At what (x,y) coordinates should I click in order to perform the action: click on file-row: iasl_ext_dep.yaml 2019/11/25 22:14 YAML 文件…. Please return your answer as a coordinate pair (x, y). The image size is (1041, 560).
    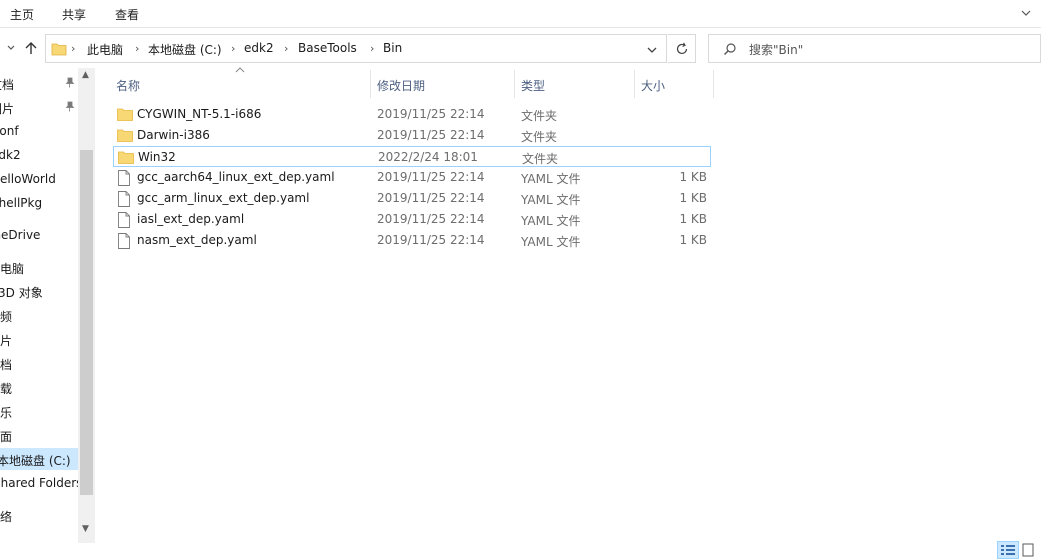
    Looking at the image, I should click on (412, 219).